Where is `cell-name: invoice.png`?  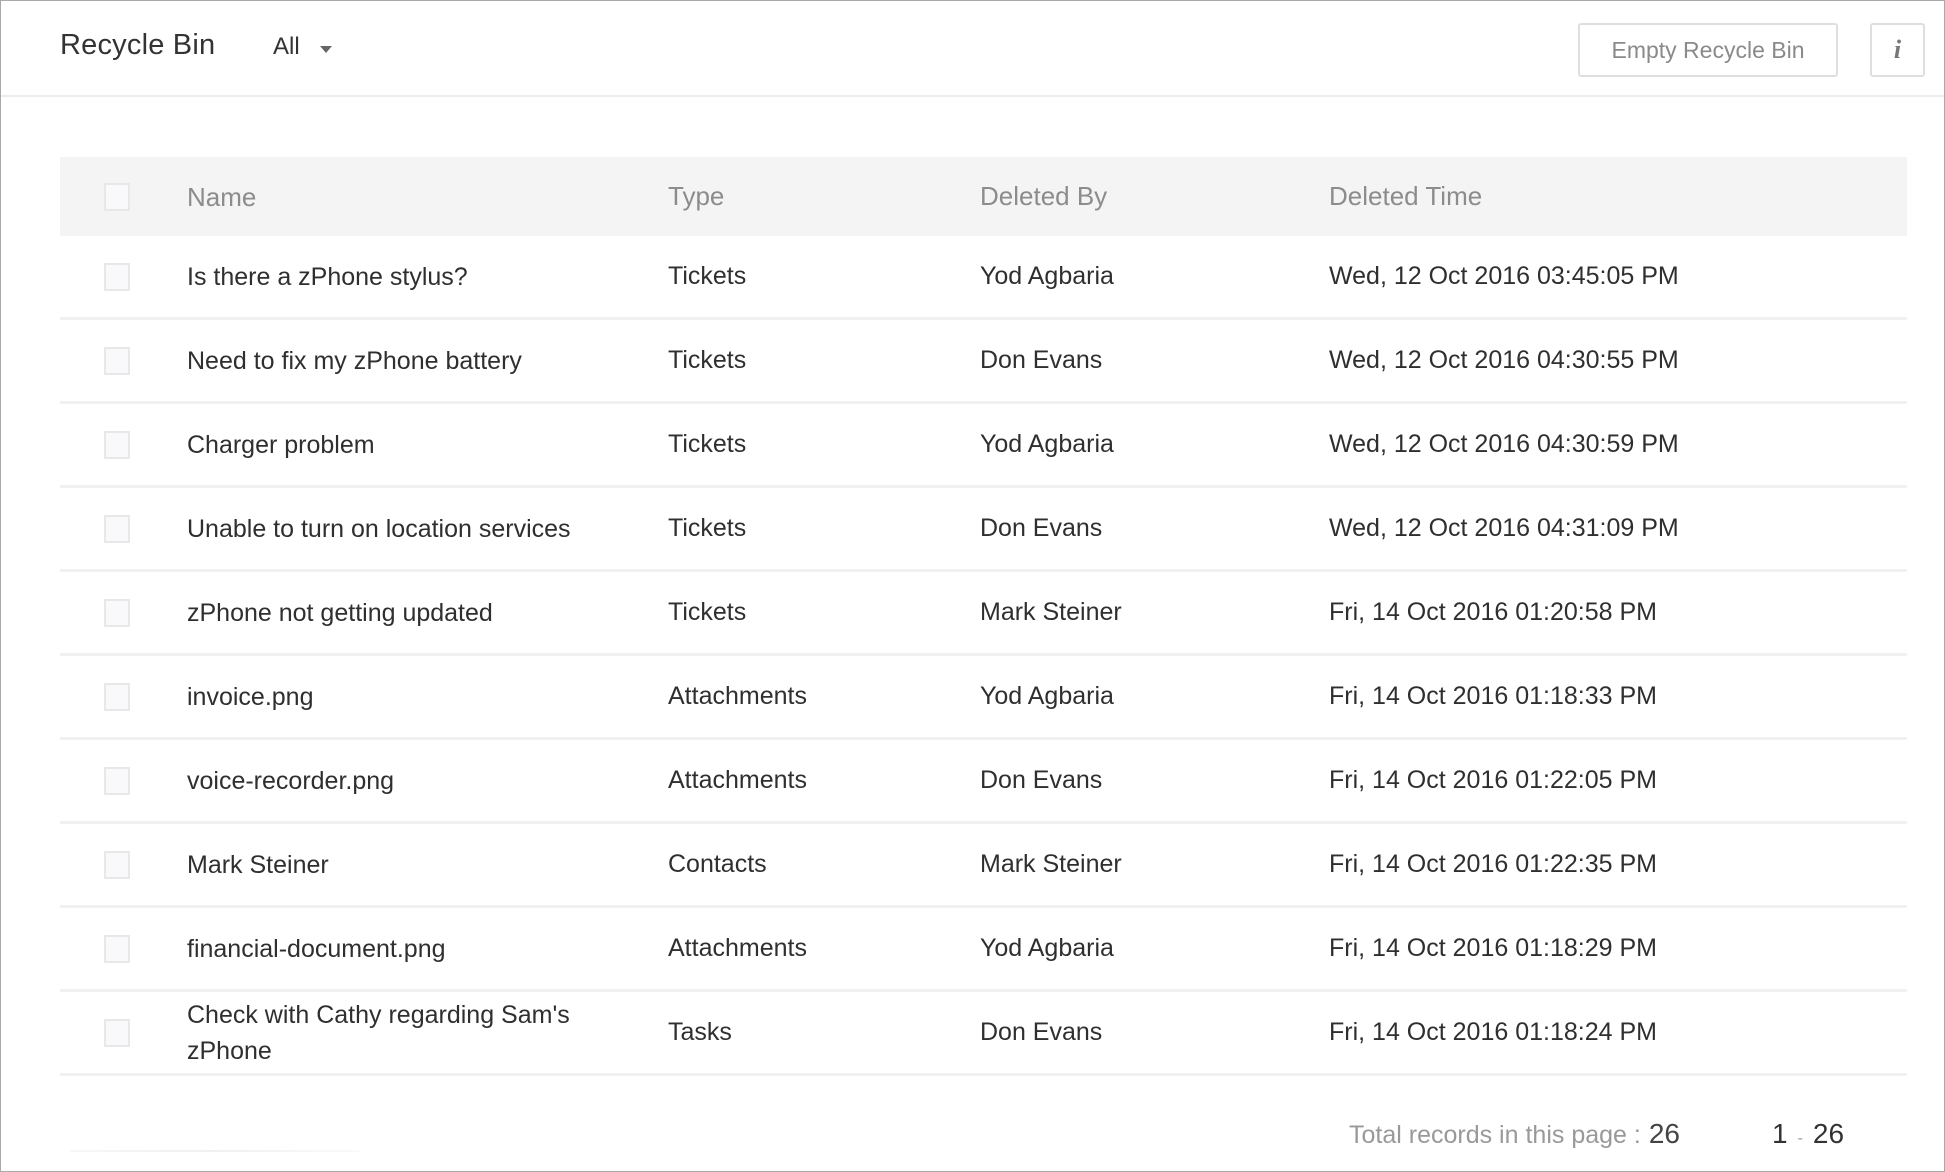
cell-name: invoice.png is located at coordinates (250, 696).